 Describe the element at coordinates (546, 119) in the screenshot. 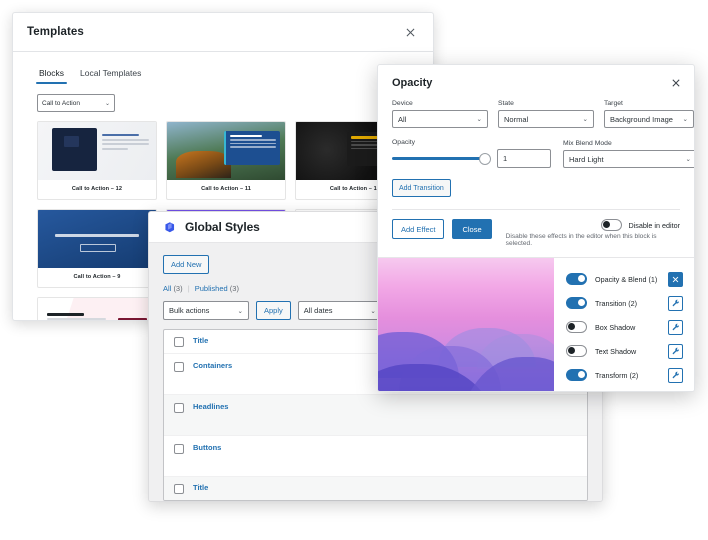

I see `state-select: Normal ⌄` at that location.